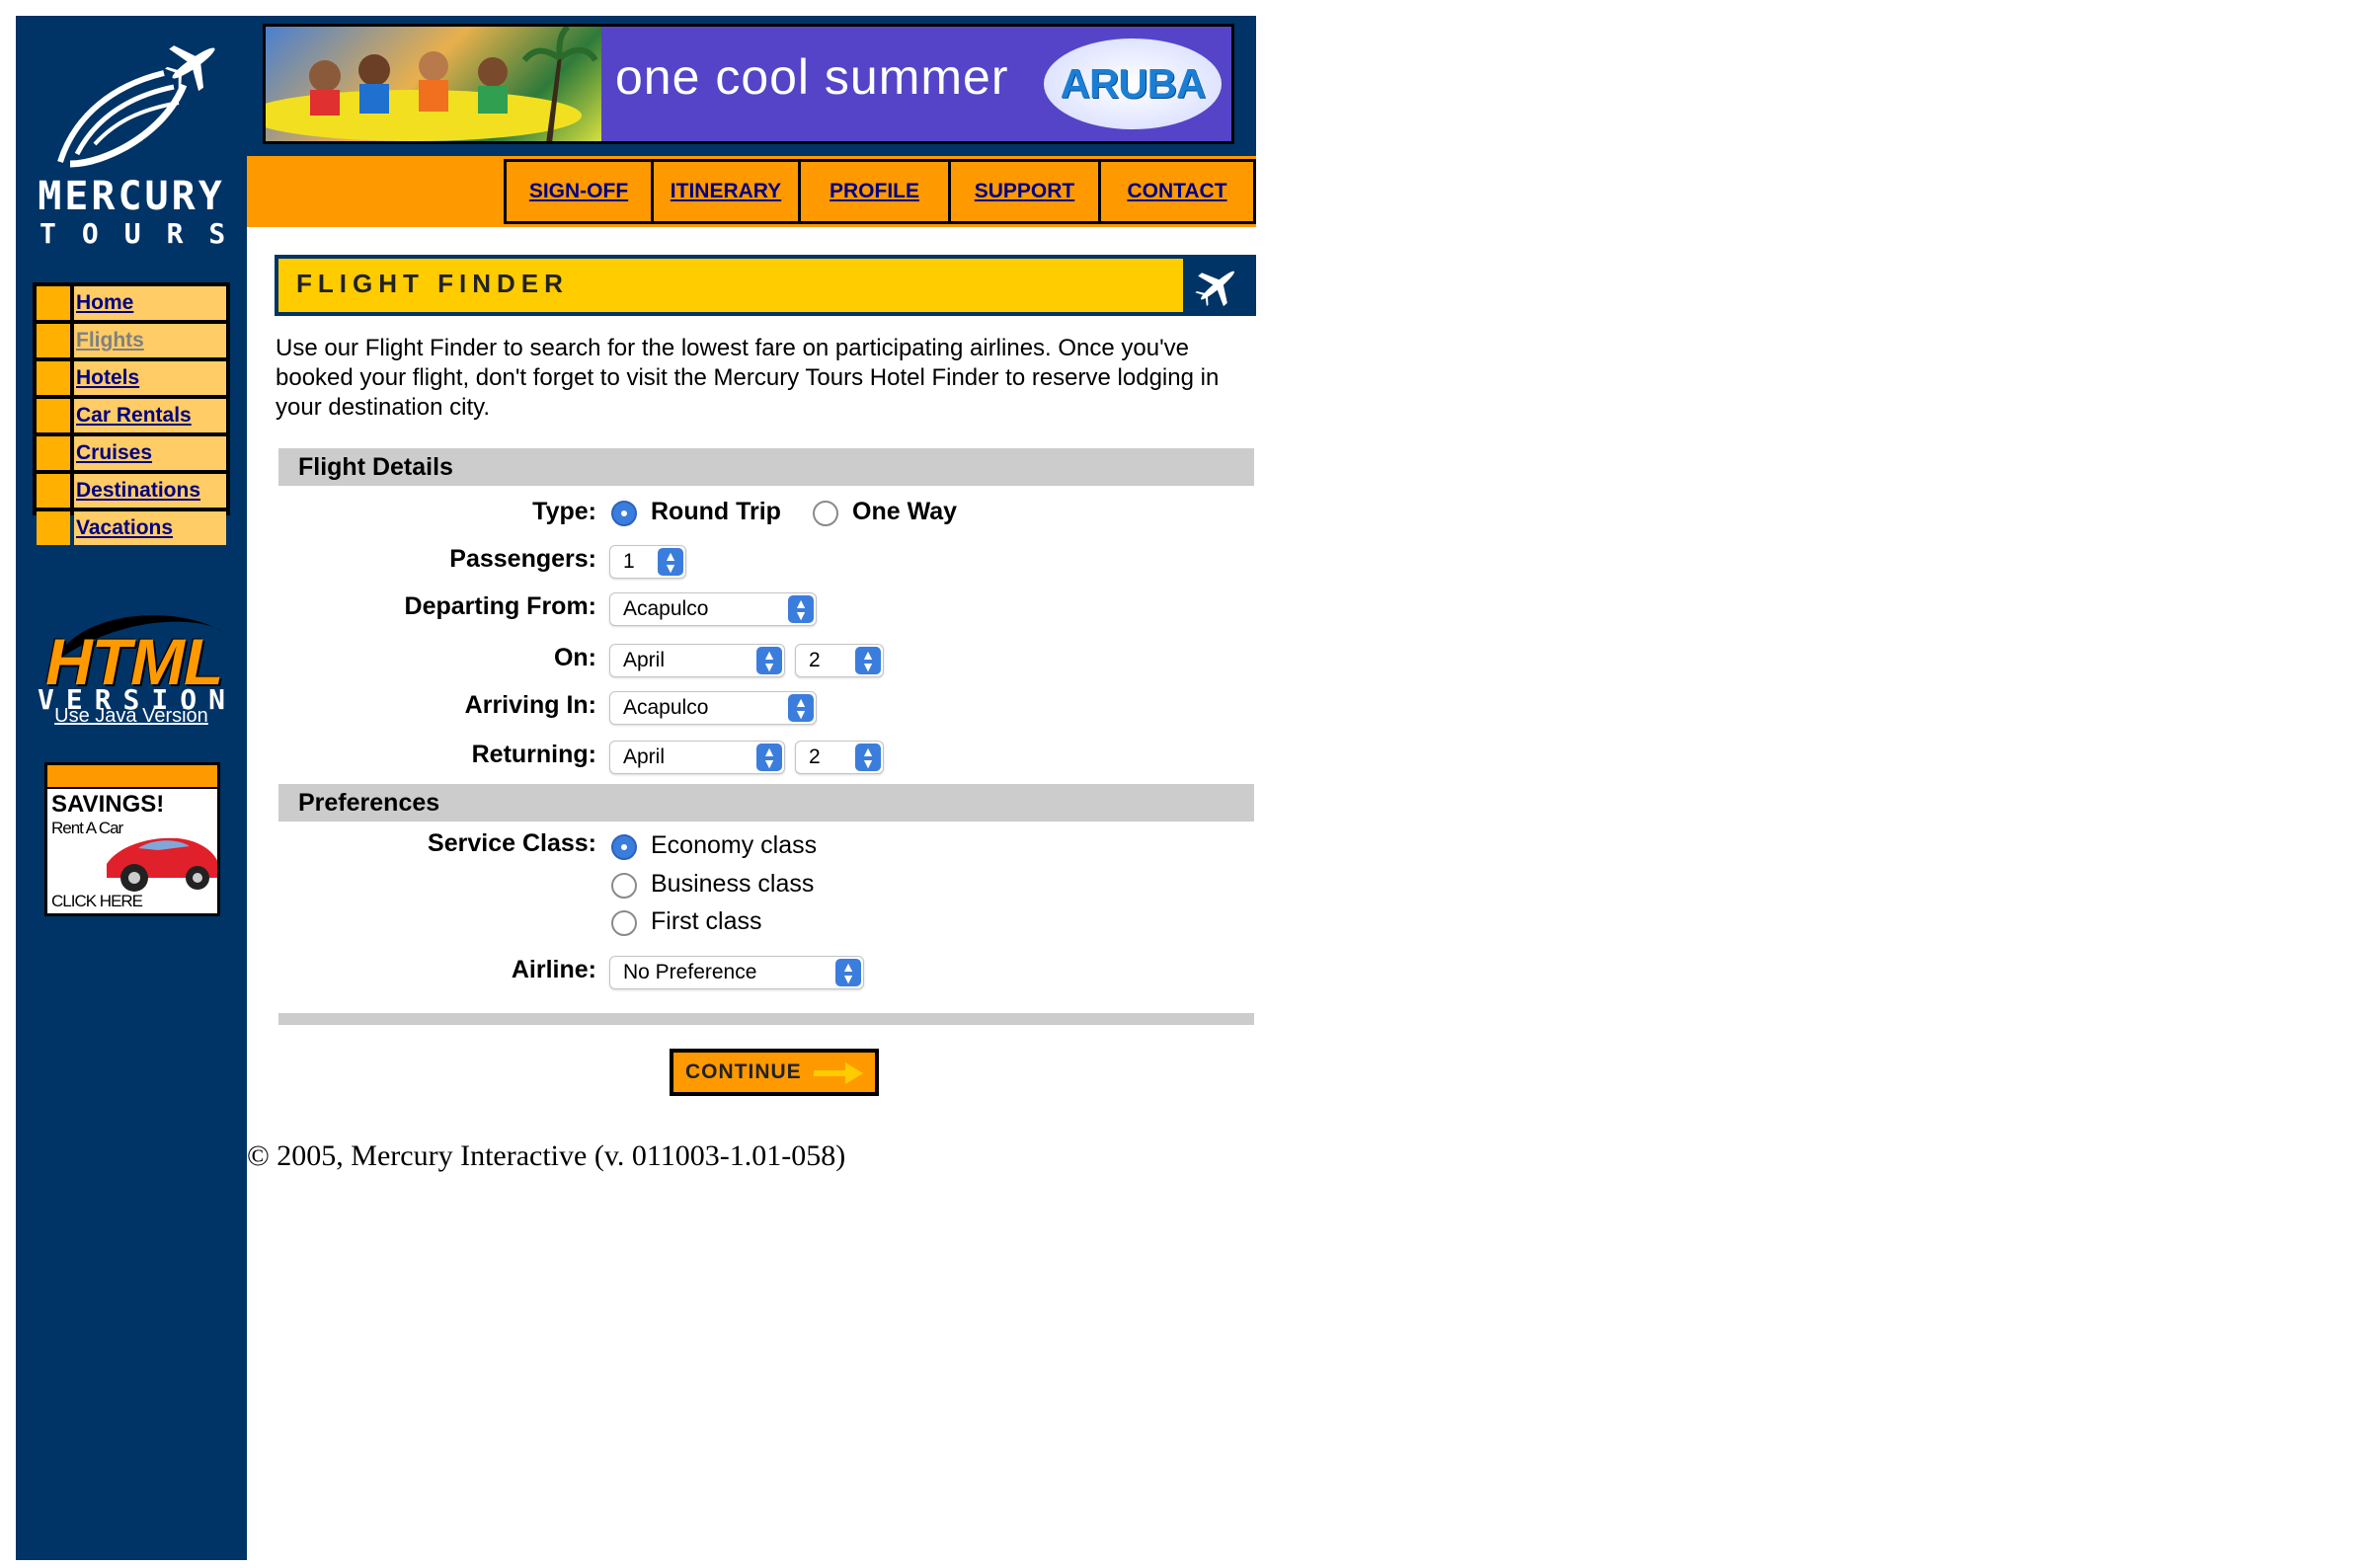 Image resolution: width=2370 pixels, height=1568 pixels. What do you see at coordinates (734, 846) in the screenshot?
I see `economy-class-label: Economy class` at bounding box center [734, 846].